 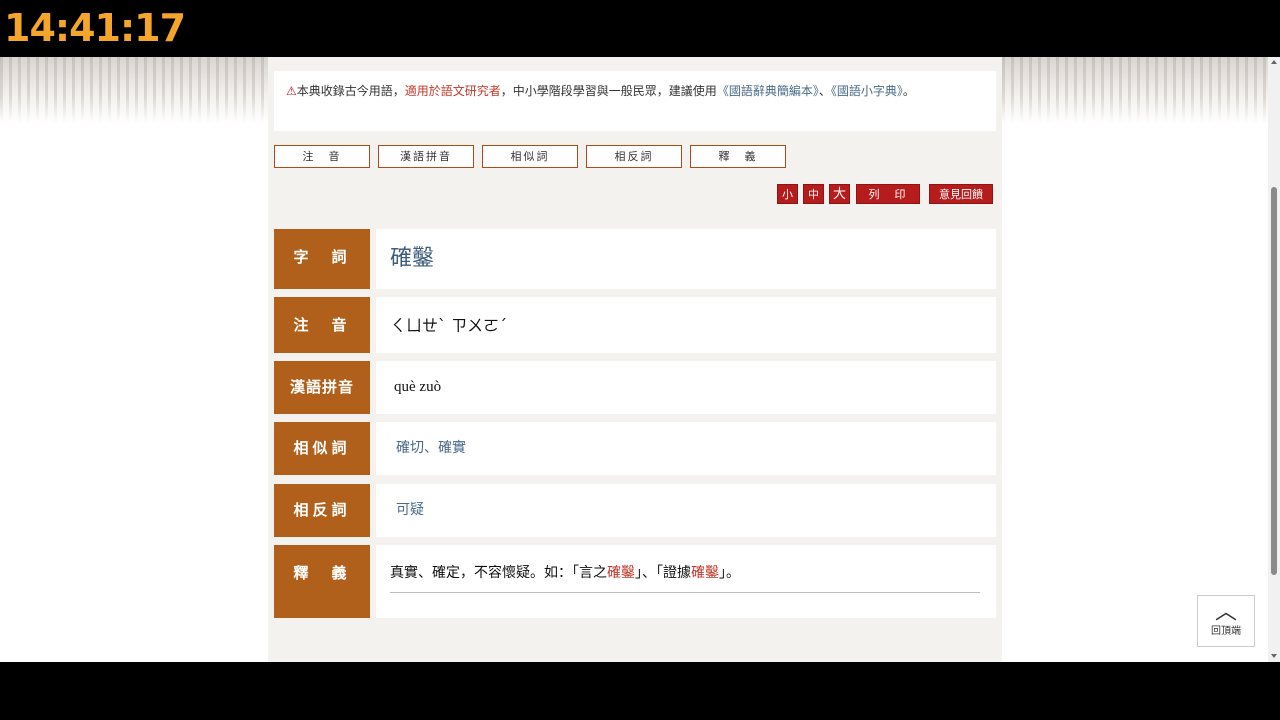 What do you see at coordinates (705, 573) in the screenshot?
I see `definition-highlight-2: 確鑿` at bounding box center [705, 573].